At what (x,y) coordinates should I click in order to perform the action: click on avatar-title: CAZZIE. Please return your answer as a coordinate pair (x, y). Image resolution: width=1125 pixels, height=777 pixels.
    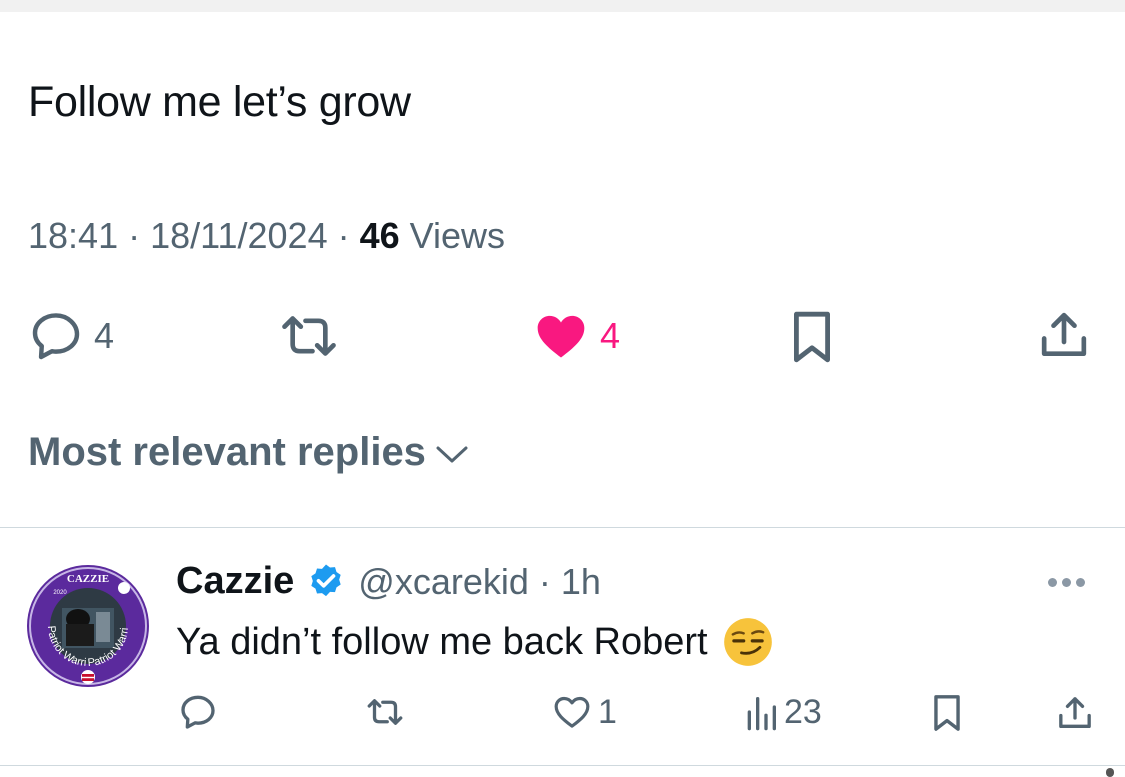
    Looking at the image, I should click on (88, 579).